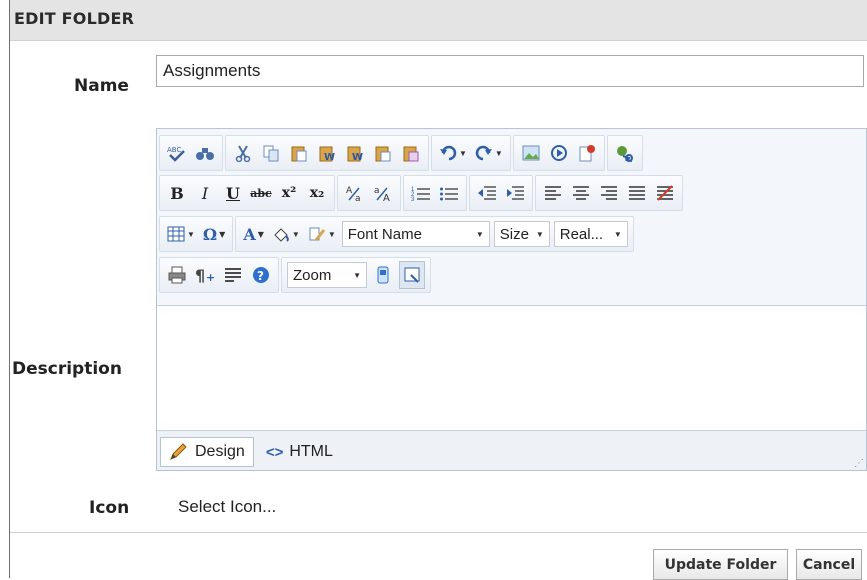  Describe the element at coordinates (369, 193) in the screenshot. I see `toolbar-group-case: Aa aA` at that location.